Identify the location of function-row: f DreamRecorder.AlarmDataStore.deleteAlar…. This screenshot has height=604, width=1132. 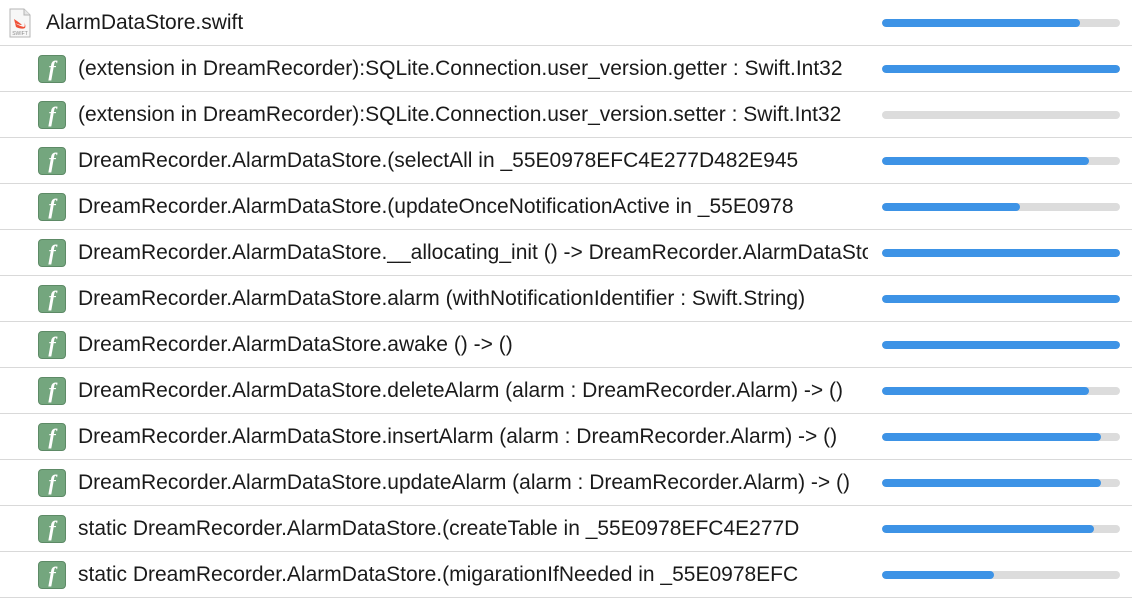
(566, 391).